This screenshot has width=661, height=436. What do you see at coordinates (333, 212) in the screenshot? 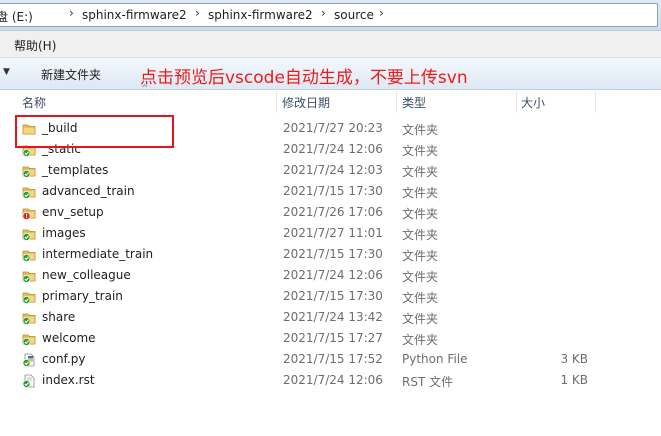
I see `file-modified-date: 2021/7/26 17:06` at bounding box center [333, 212].